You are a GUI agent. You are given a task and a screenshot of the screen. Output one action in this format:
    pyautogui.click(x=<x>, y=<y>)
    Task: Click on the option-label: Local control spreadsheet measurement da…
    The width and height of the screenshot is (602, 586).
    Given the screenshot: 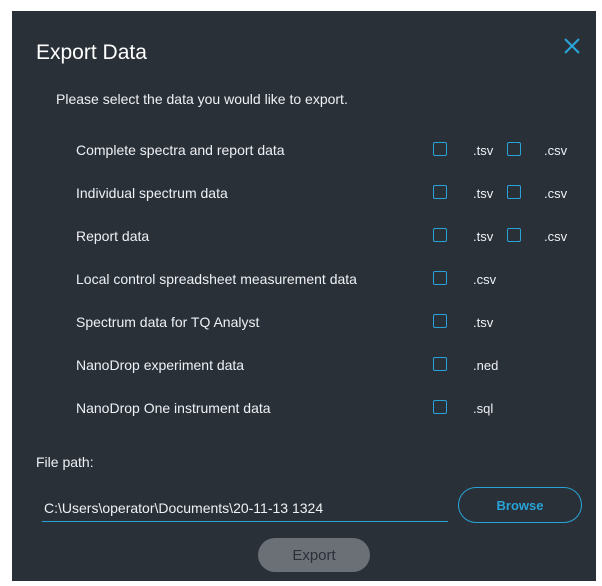 What is the action you would take?
    pyautogui.click(x=216, y=279)
    